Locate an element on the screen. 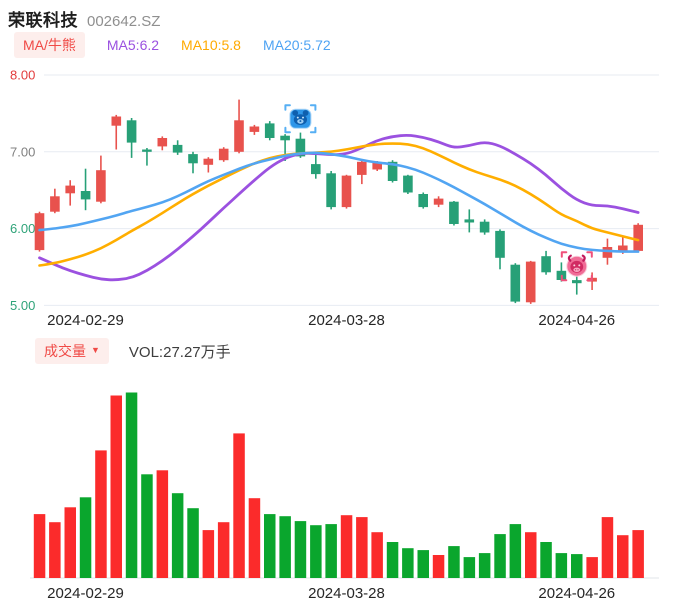 This screenshot has height=606, width=686. volume-header: 成交量 ▼ VOL:27.27万手 is located at coordinates (133, 351).